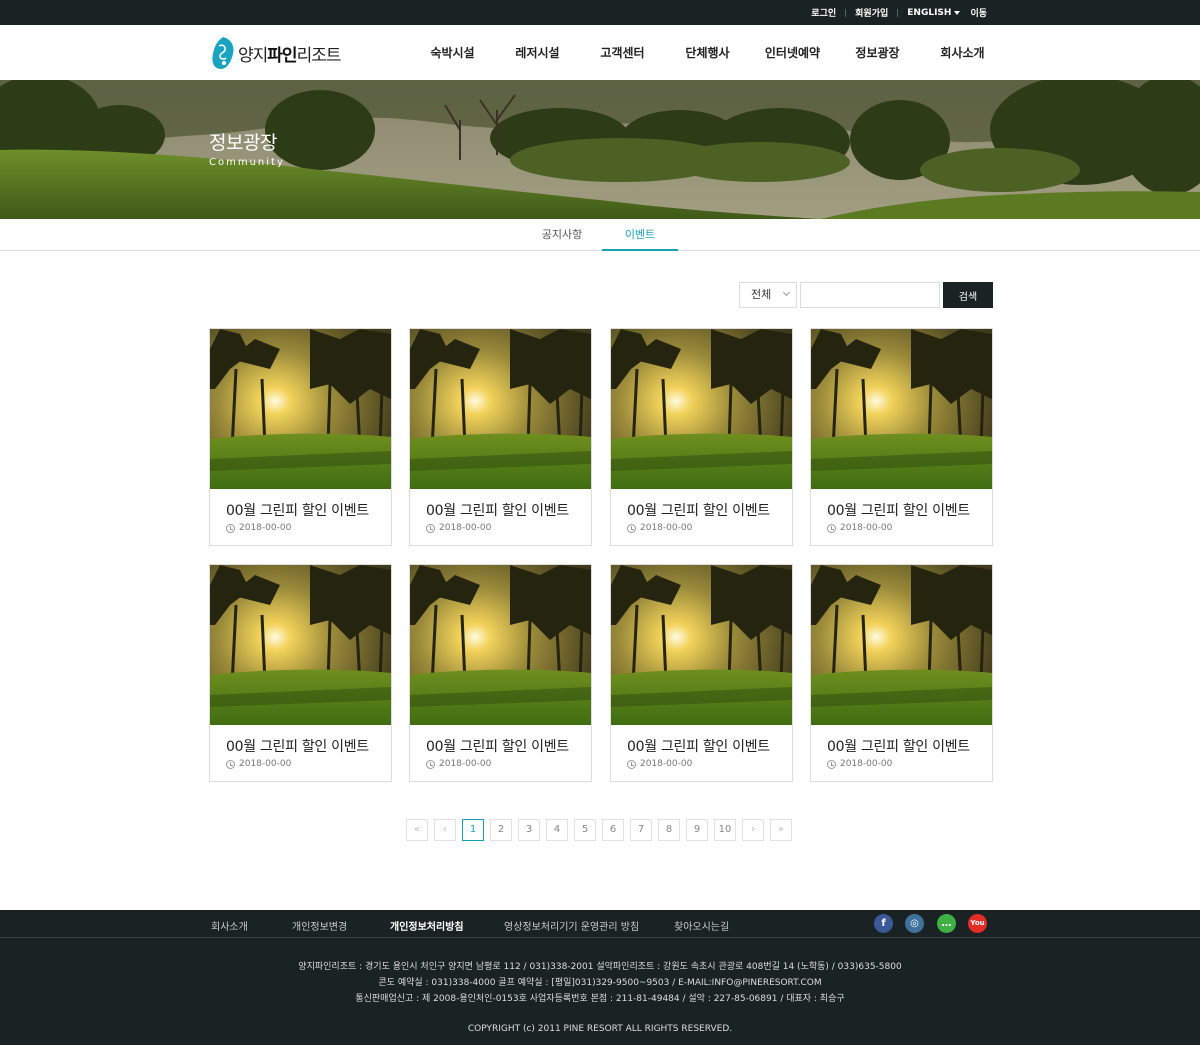 This screenshot has height=1045, width=1200. I want to click on footer-link-cctv-policy: 영상정보처리기기 운영관리 방침, so click(571, 925).